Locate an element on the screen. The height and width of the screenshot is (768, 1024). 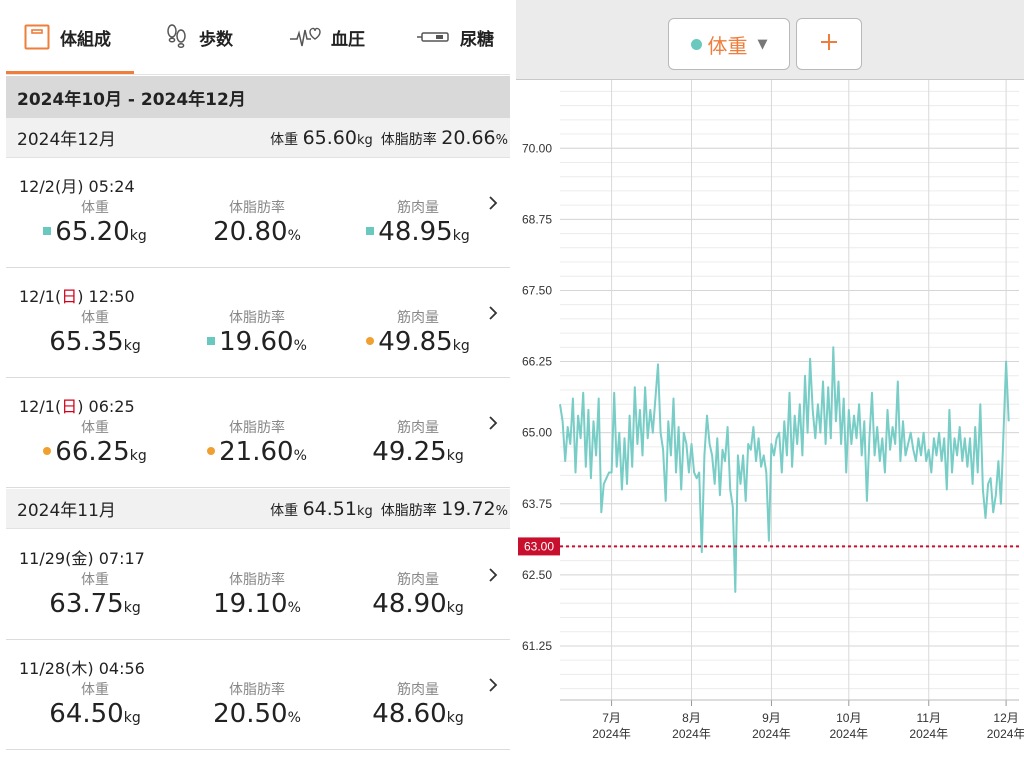
body-fat-metric: 体脂肪率 20.50% is located at coordinates (257, 704).